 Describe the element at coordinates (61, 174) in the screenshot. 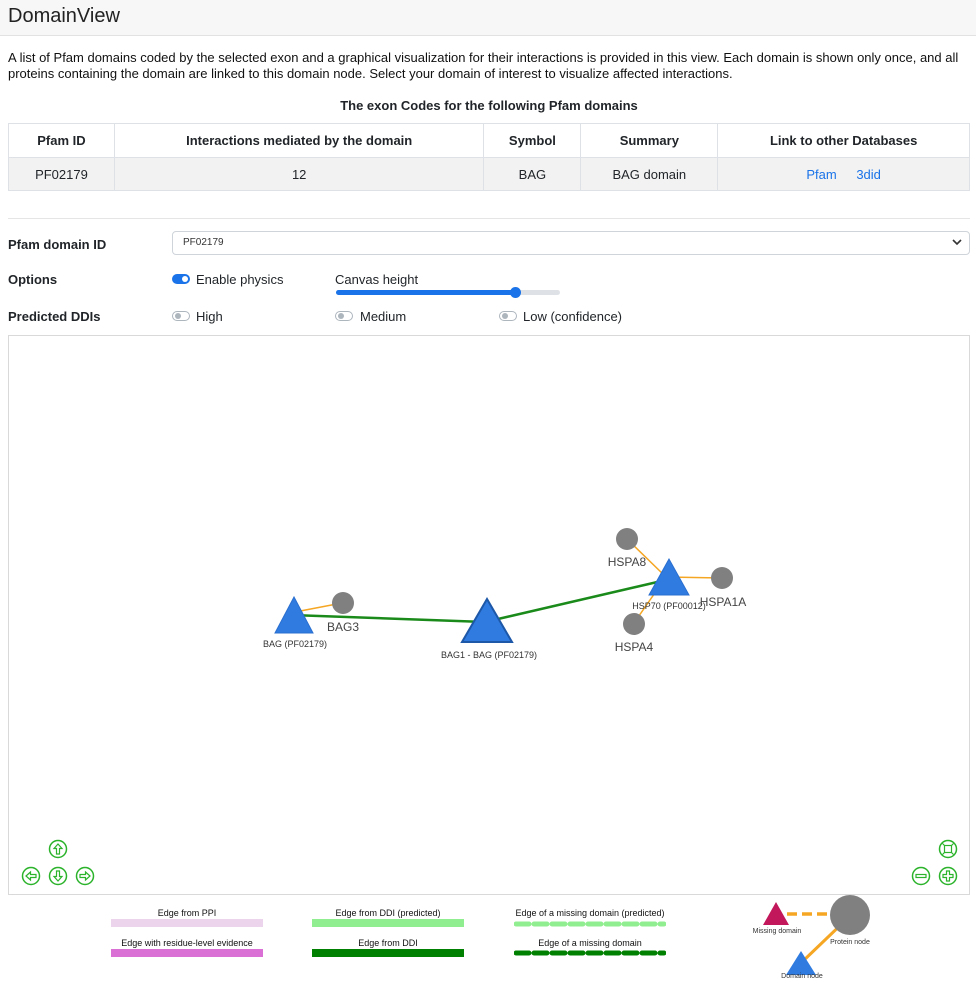

I see `cell-pfam-id: PF02179` at that location.